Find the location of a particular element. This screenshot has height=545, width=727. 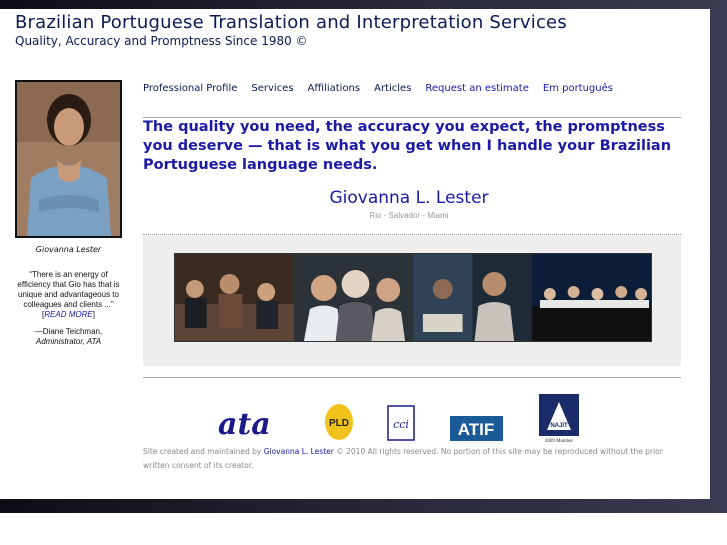

pld-logo-text: PLD is located at coordinates (339, 423).